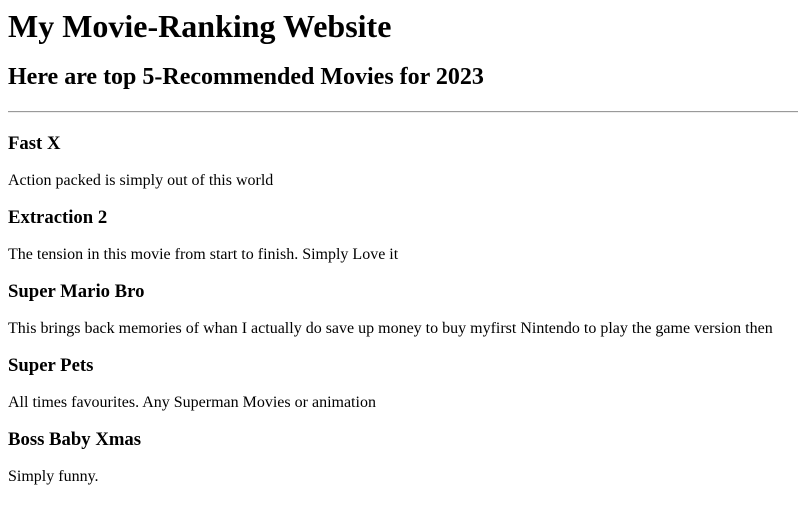 This screenshot has width=798, height=520. What do you see at coordinates (200, 26) in the screenshot?
I see `page-title: My Movie-Ranking Website` at bounding box center [200, 26].